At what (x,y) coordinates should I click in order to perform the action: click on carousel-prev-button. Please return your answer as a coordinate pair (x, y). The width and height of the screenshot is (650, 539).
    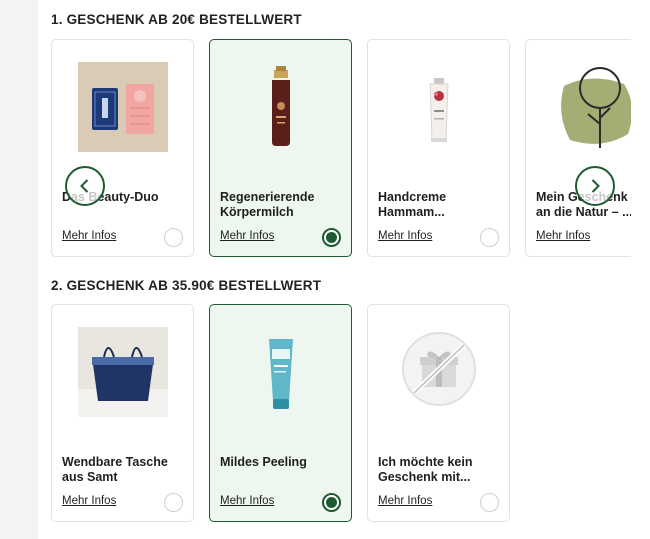
    Looking at the image, I should click on (85, 186).